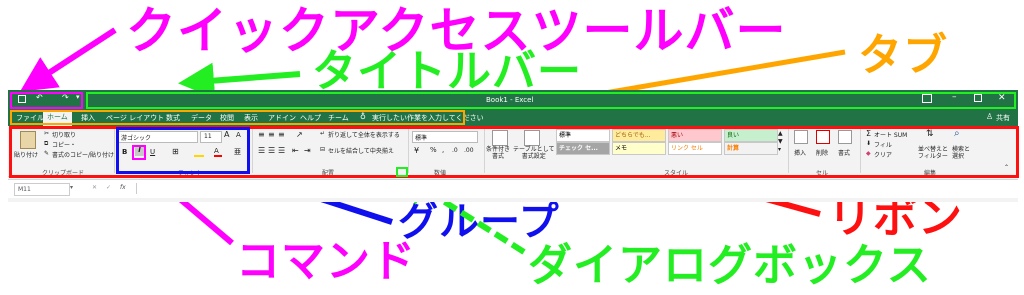  Describe the element at coordinates (239, 80) in the screenshot. I see `arrow-title-bar` at that location.